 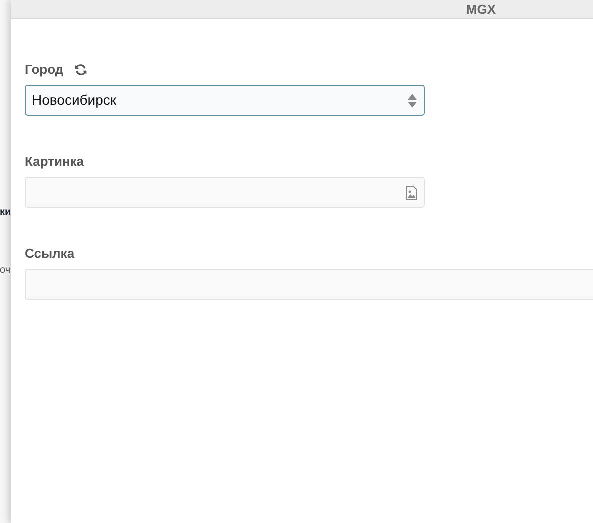 What do you see at coordinates (50, 254) in the screenshot?
I see `field-label: Ссылка` at bounding box center [50, 254].